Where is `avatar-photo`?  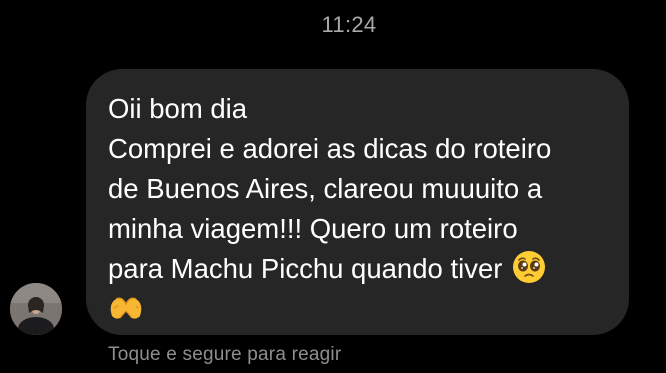 avatar-photo is located at coordinates (36, 309).